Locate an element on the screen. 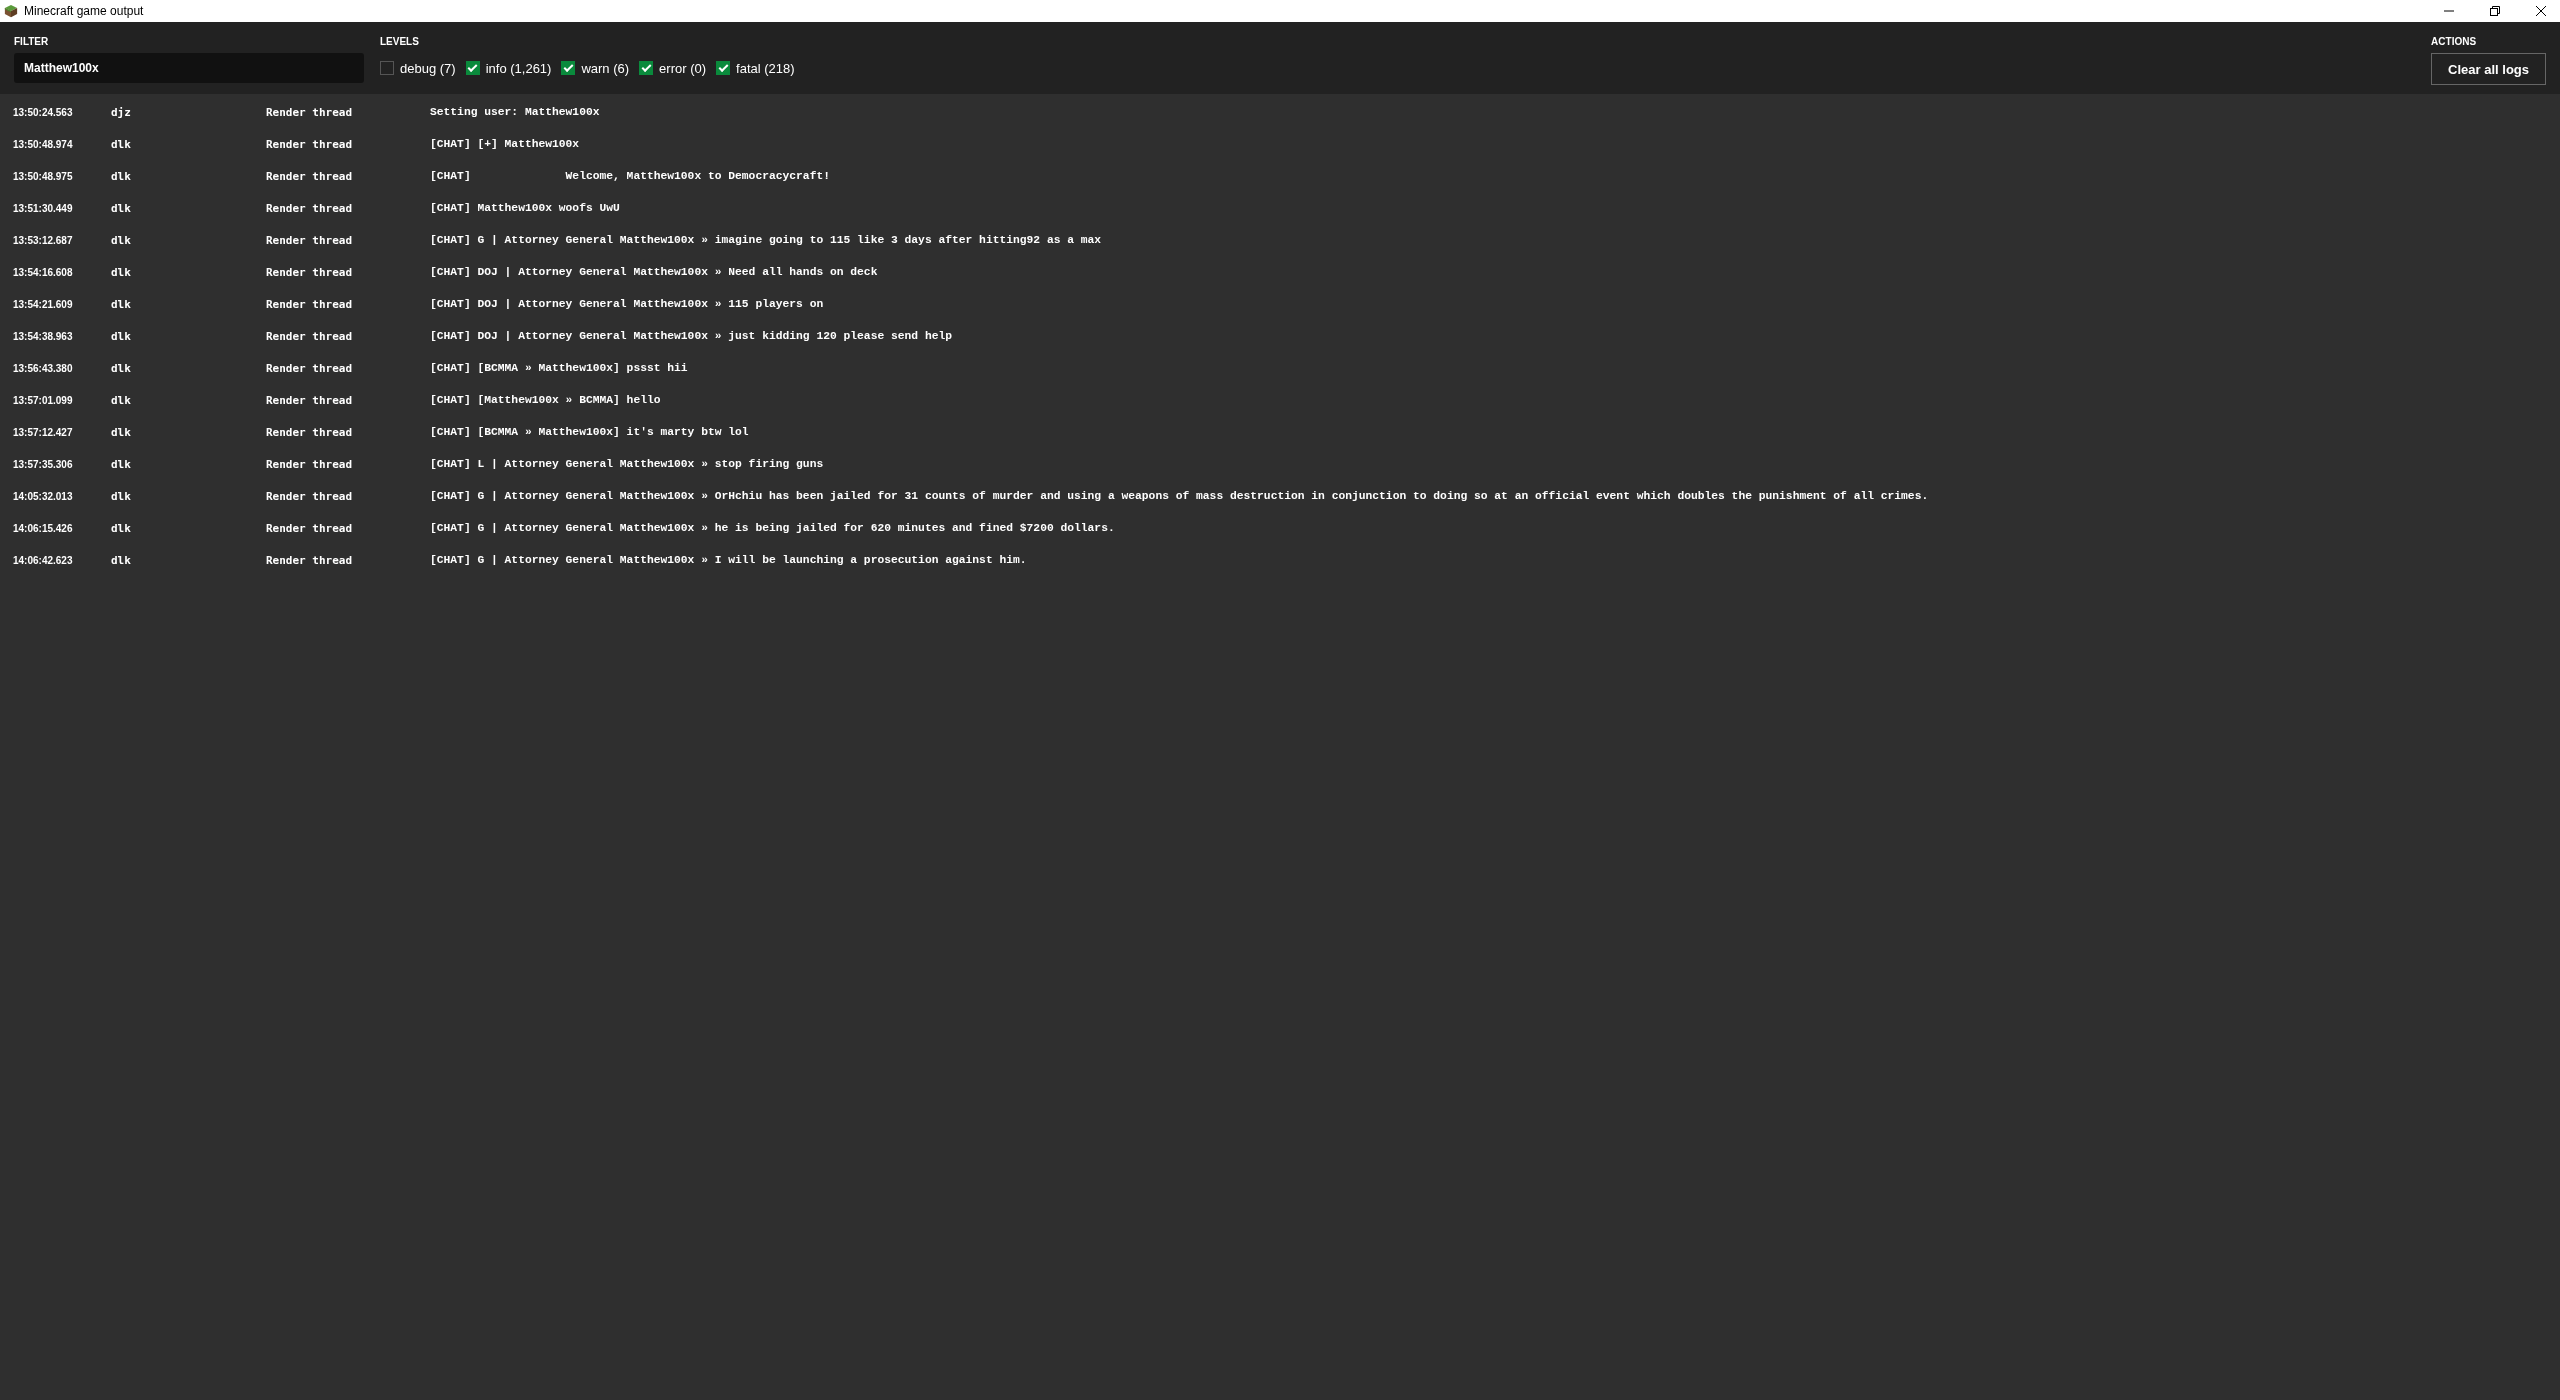  level-label: debug (7) is located at coordinates (428, 68).